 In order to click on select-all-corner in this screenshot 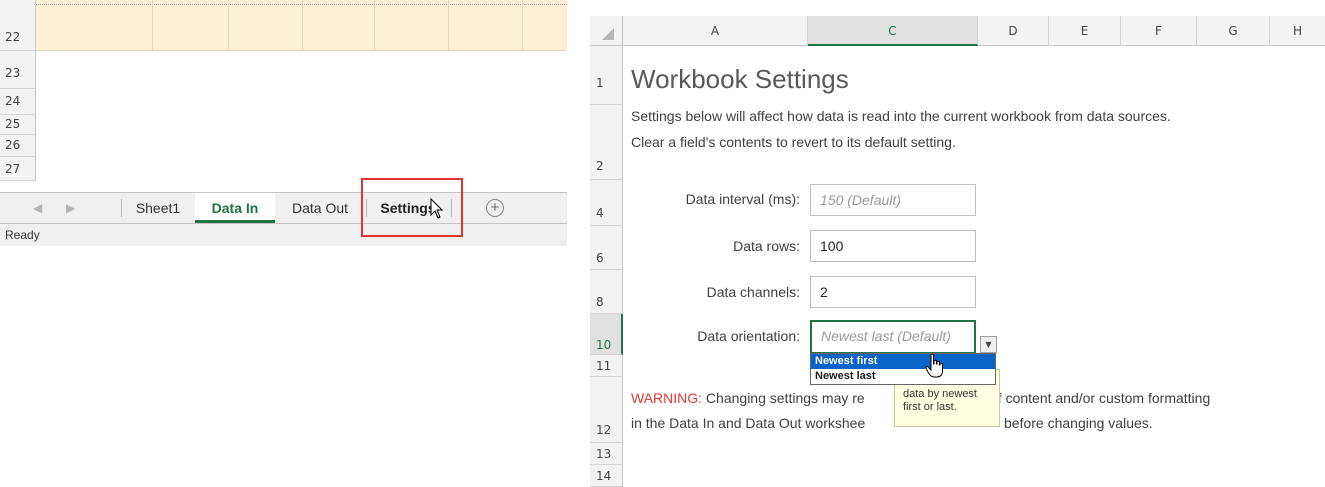, I will do `click(606, 31)`.